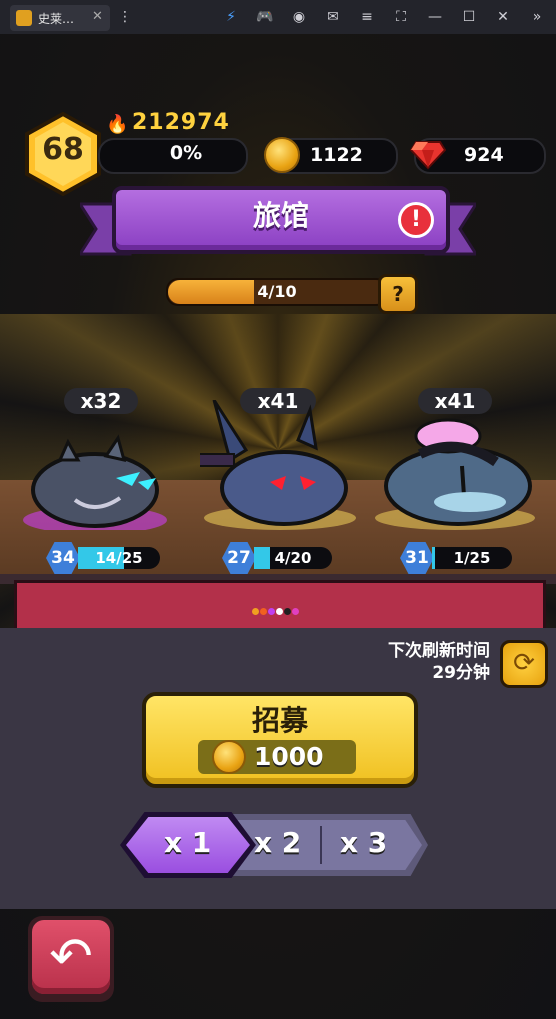  What do you see at coordinates (24, 18) in the screenshot?
I see `app-icon` at bounding box center [24, 18].